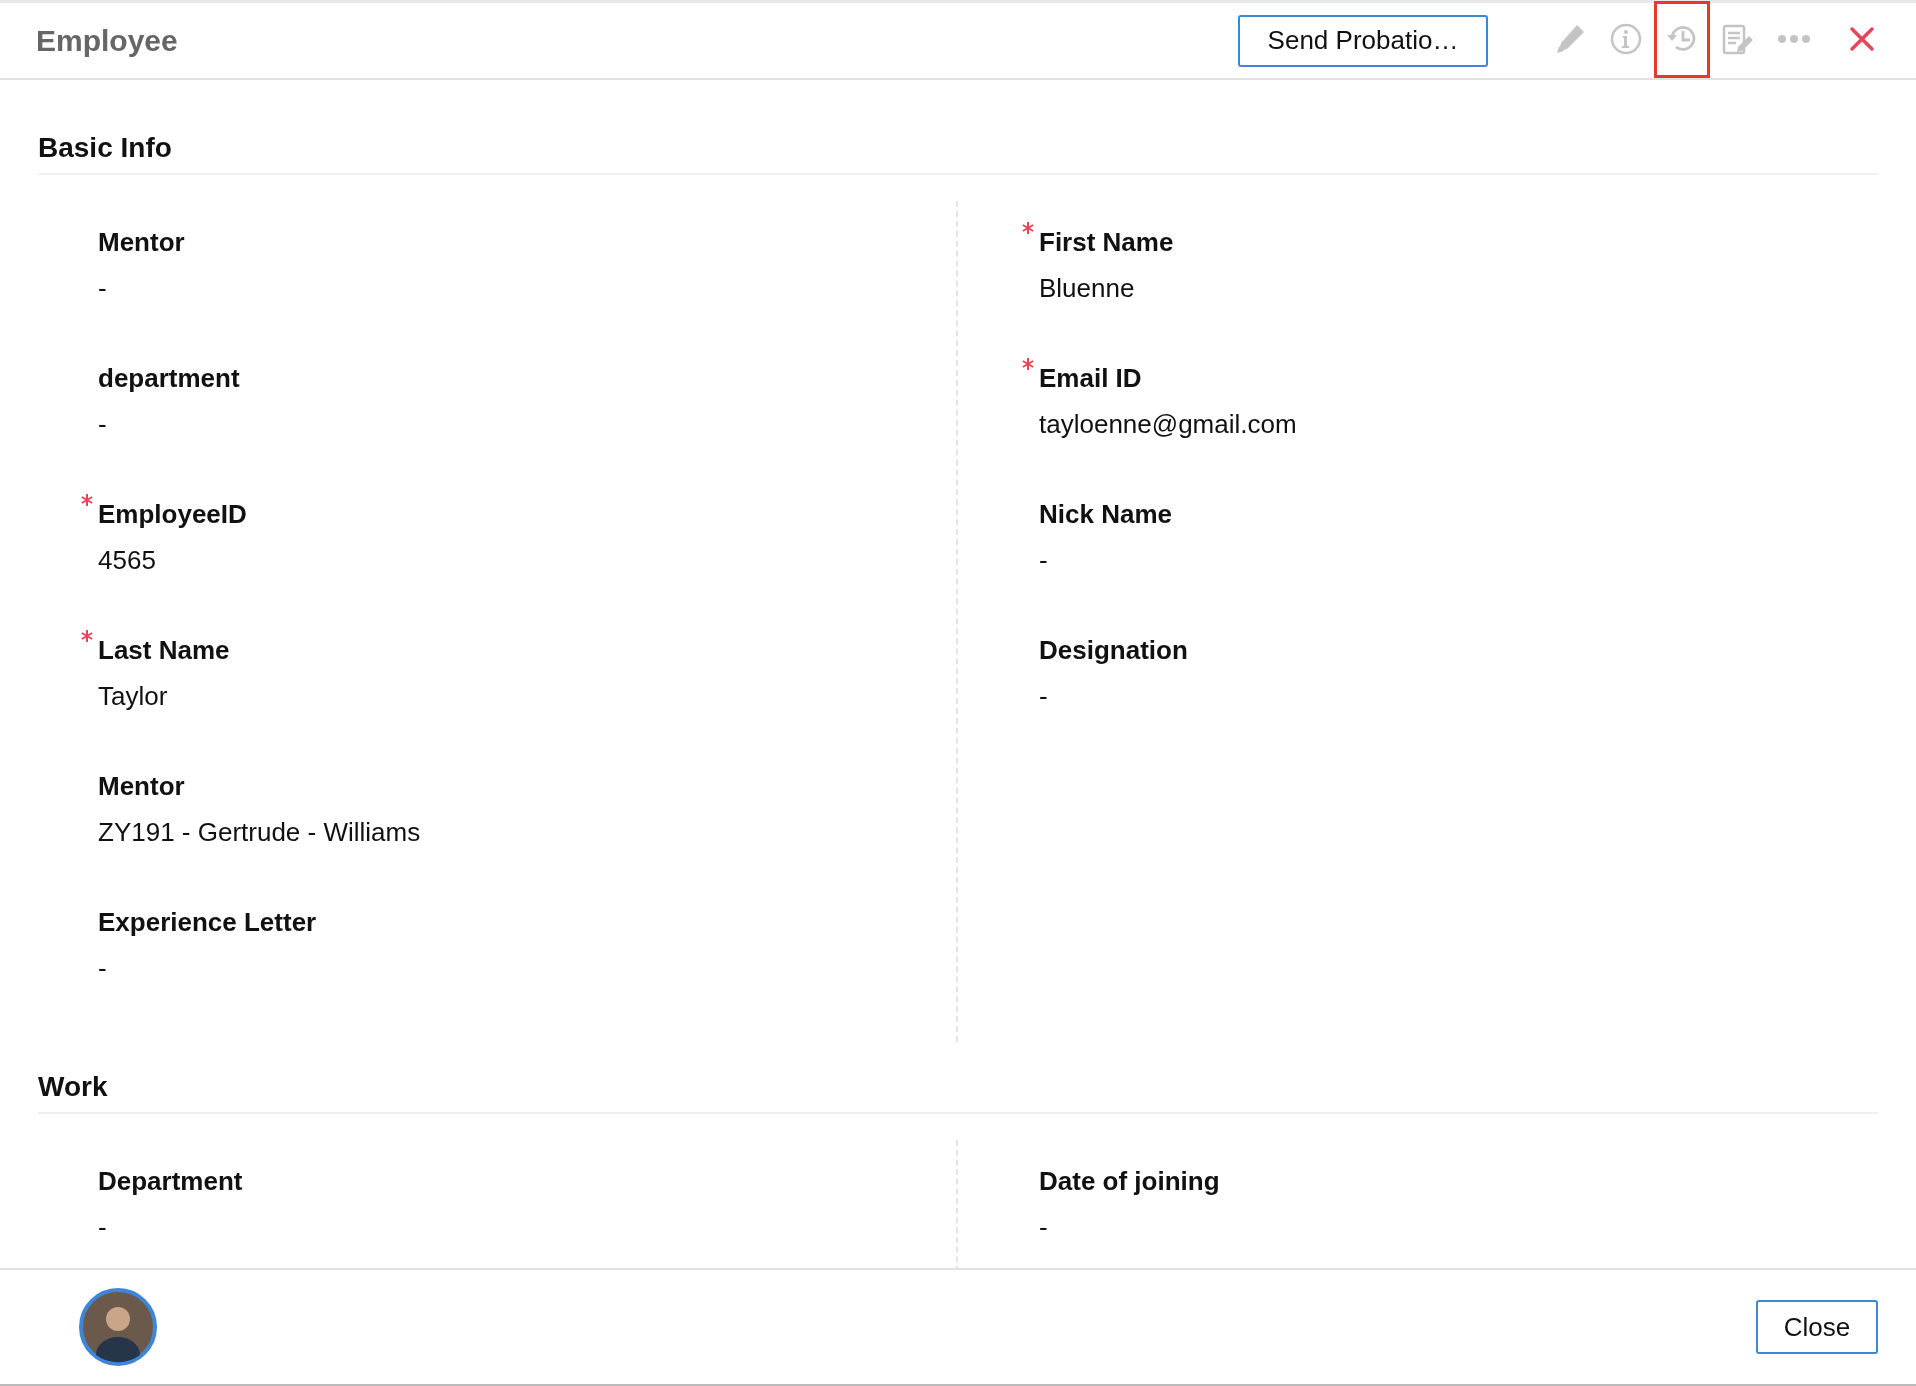 This screenshot has width=1916, height=1386. Describe the element at coordinates (958, 127) in the screenshot. I see `section-heading: Basic Info` at that location.